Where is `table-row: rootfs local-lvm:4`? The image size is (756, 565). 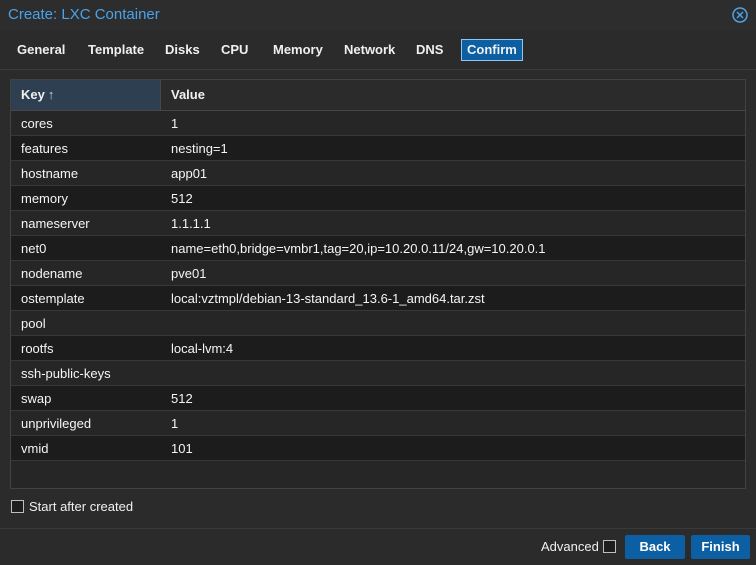 table-row: rootfs local-lvm:4 is located at coordinates (378, 348).